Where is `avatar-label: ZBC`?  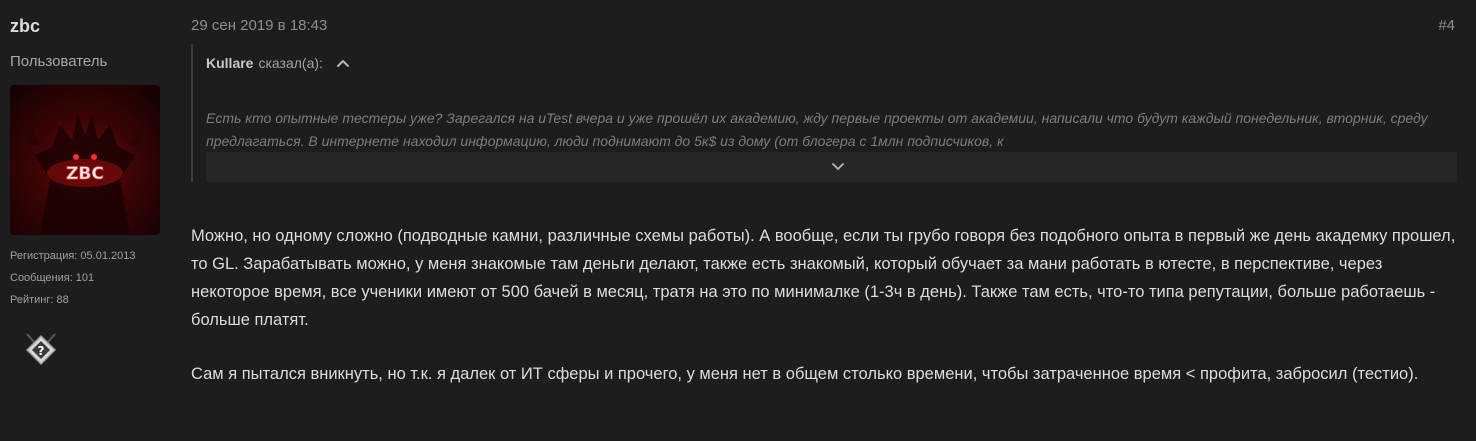
avatar-label: ZBC is located at coordinates (85, 174).